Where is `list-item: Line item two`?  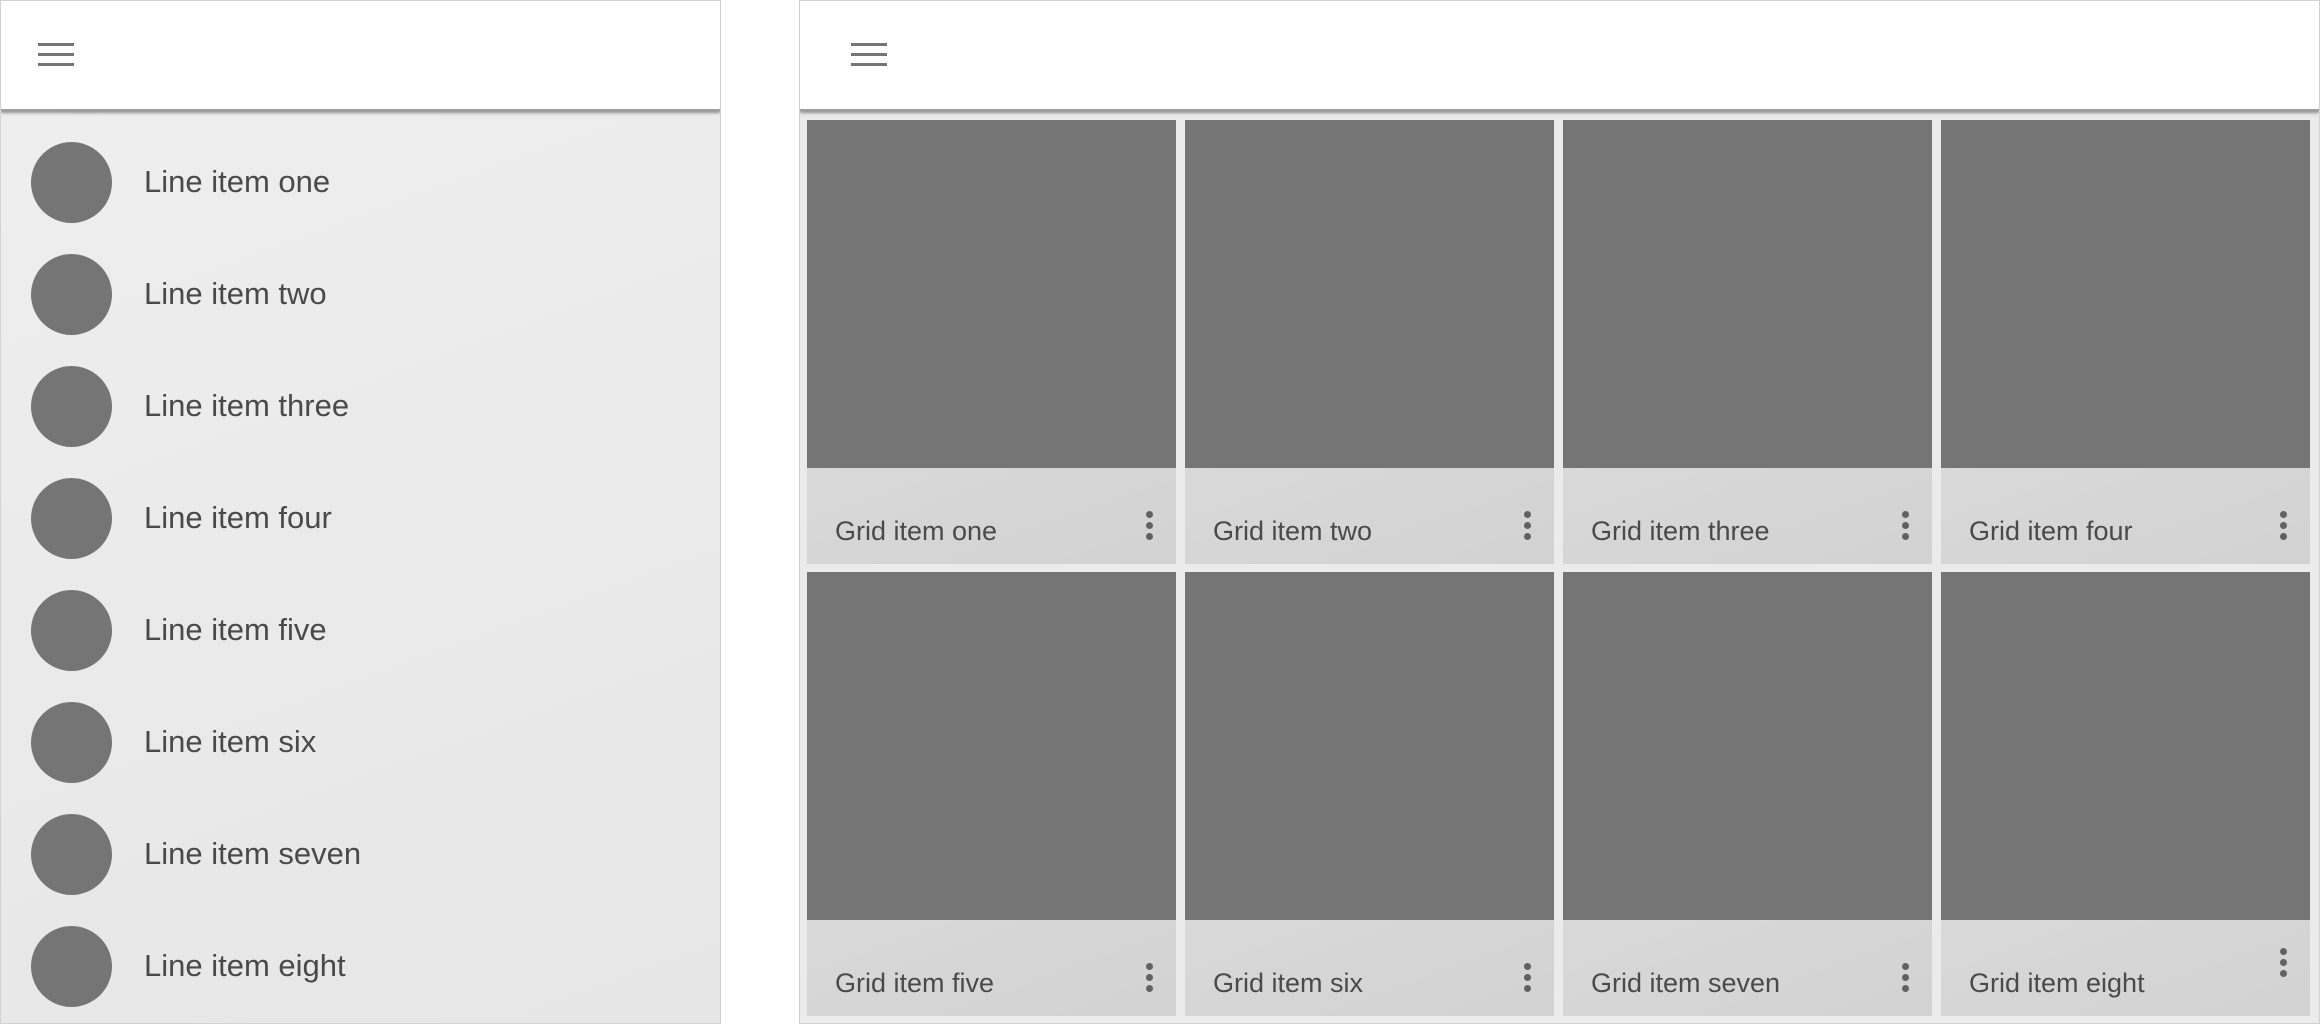
list-item: Line item two is located at coordinates (360, 281).